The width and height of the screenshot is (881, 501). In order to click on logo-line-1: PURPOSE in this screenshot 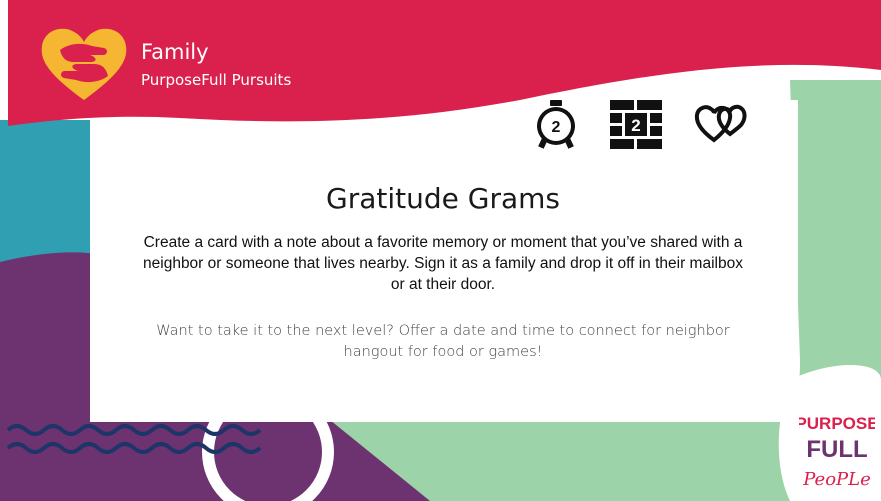, I will do `click(837, 423)`.